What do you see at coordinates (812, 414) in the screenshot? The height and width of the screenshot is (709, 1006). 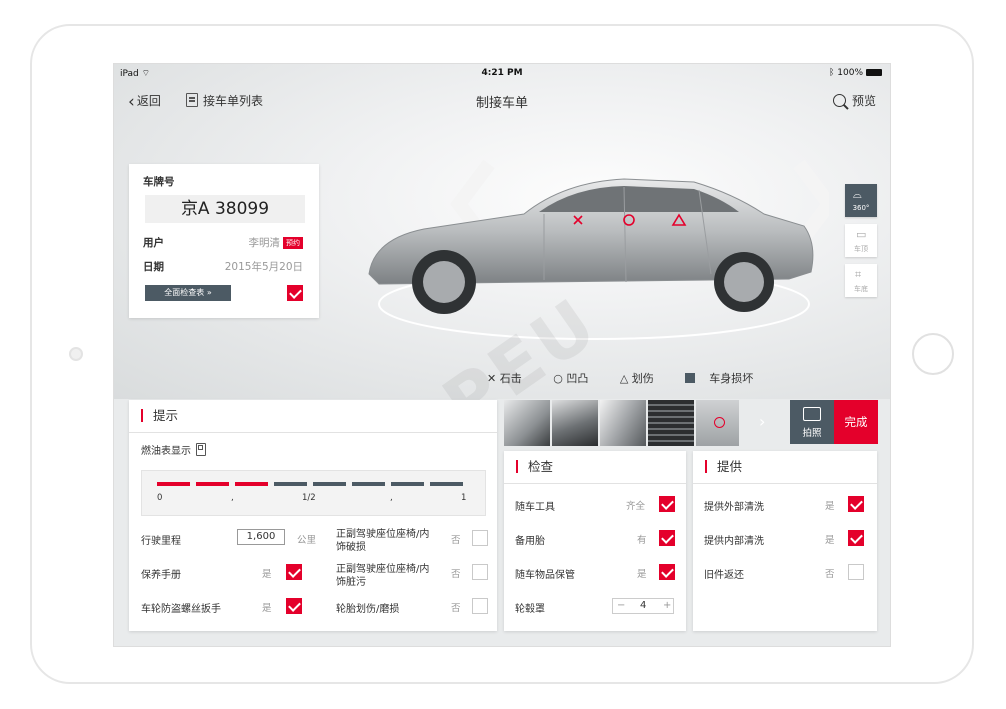 I see `camera-icon` at bounding box center [812, 414].